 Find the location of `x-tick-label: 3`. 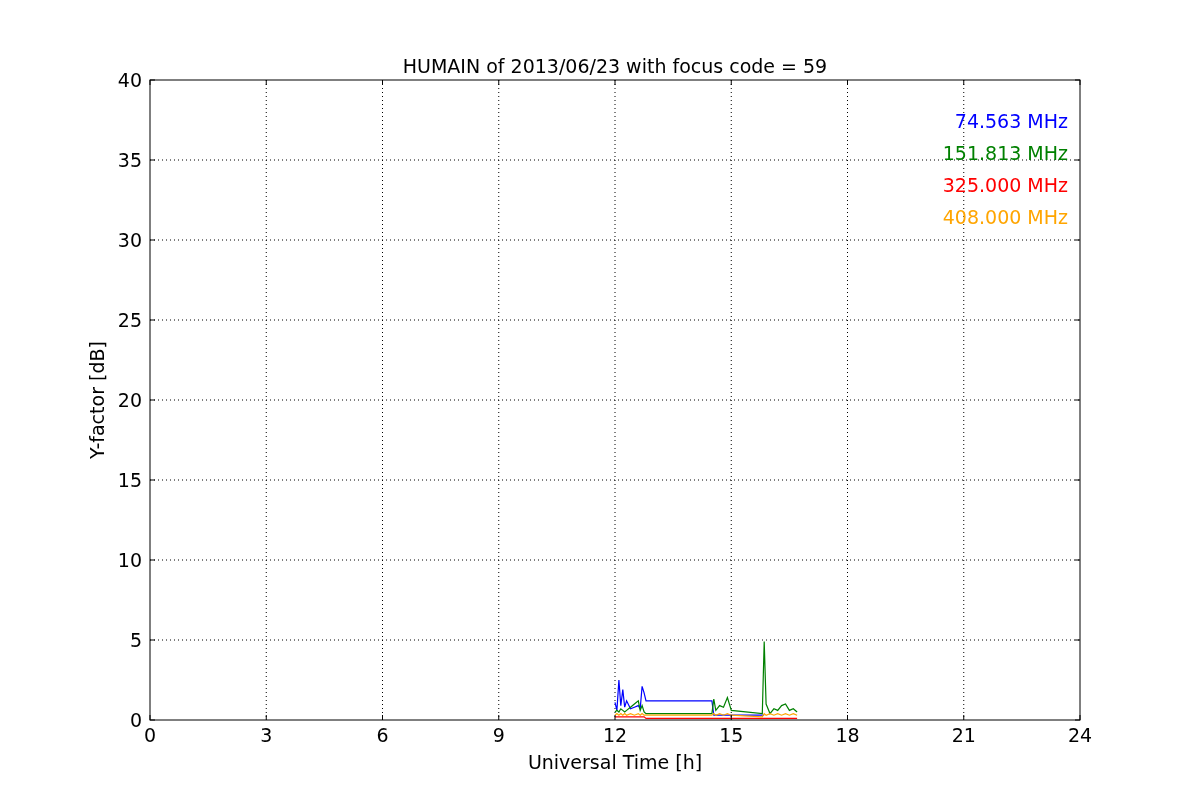

x-tick-label: 3 is located at coordinates (266, 735).